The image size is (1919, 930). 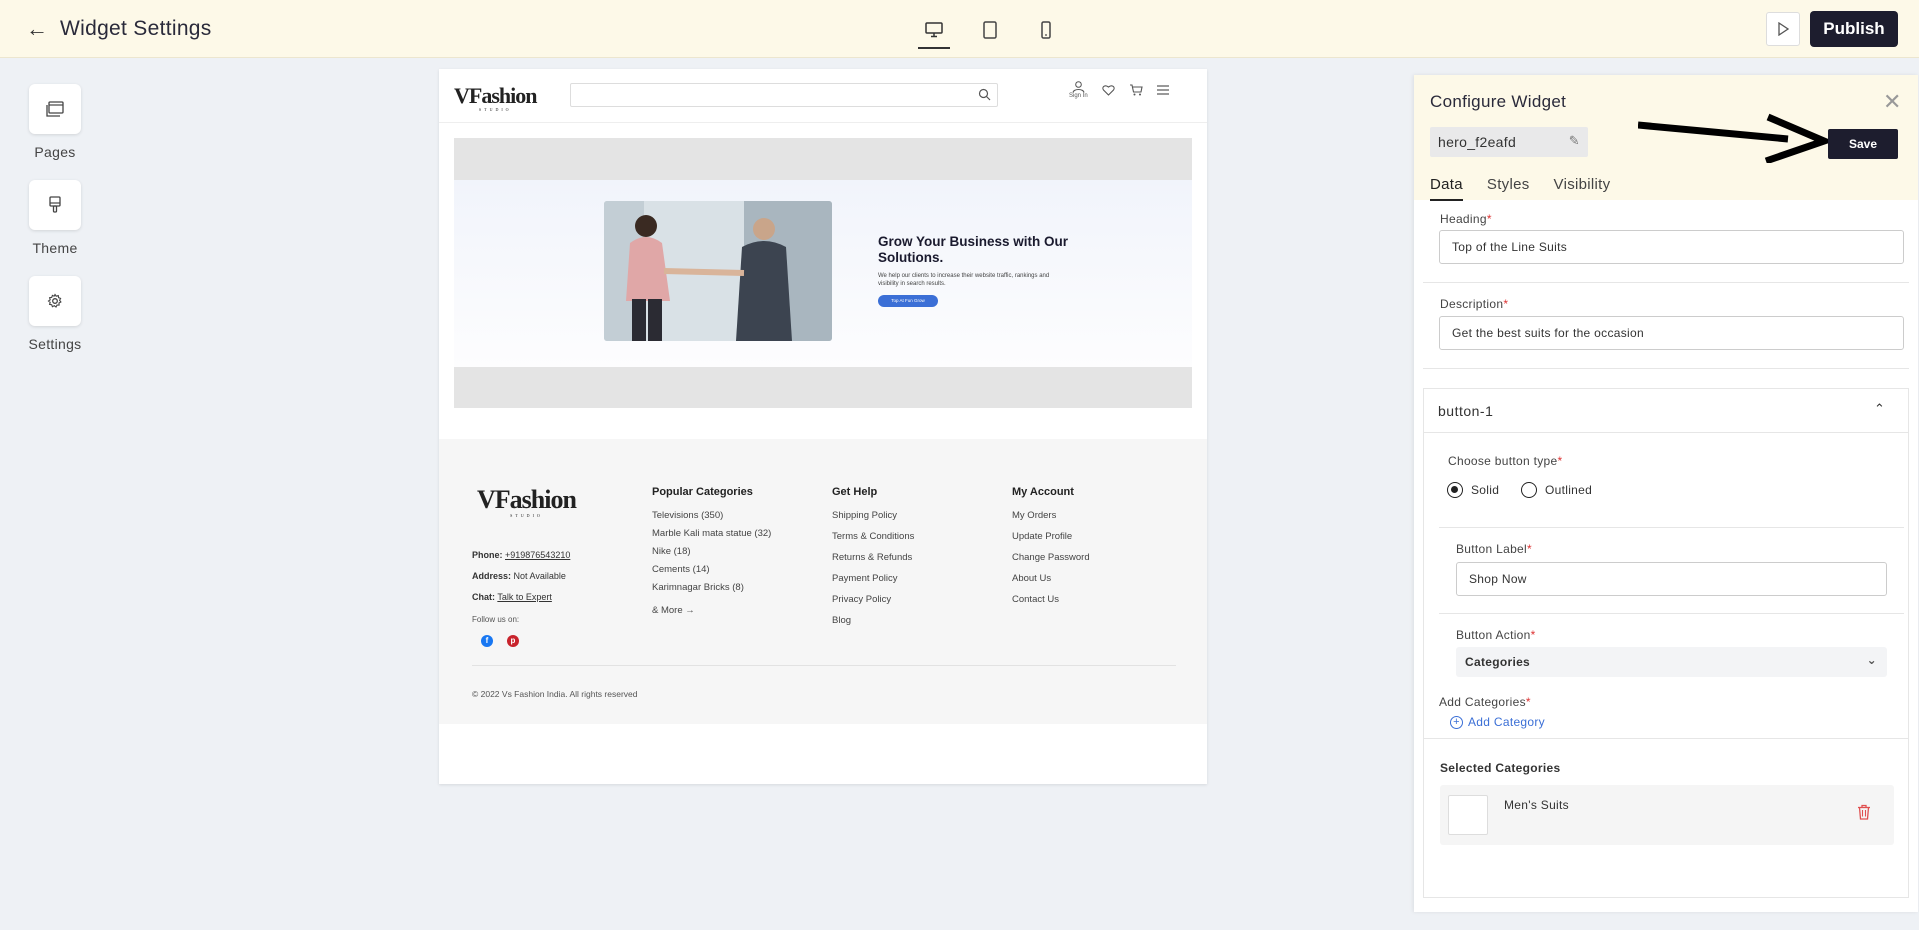 I want to click on nav-item-settings: Settings, so click(x=55, y=314).